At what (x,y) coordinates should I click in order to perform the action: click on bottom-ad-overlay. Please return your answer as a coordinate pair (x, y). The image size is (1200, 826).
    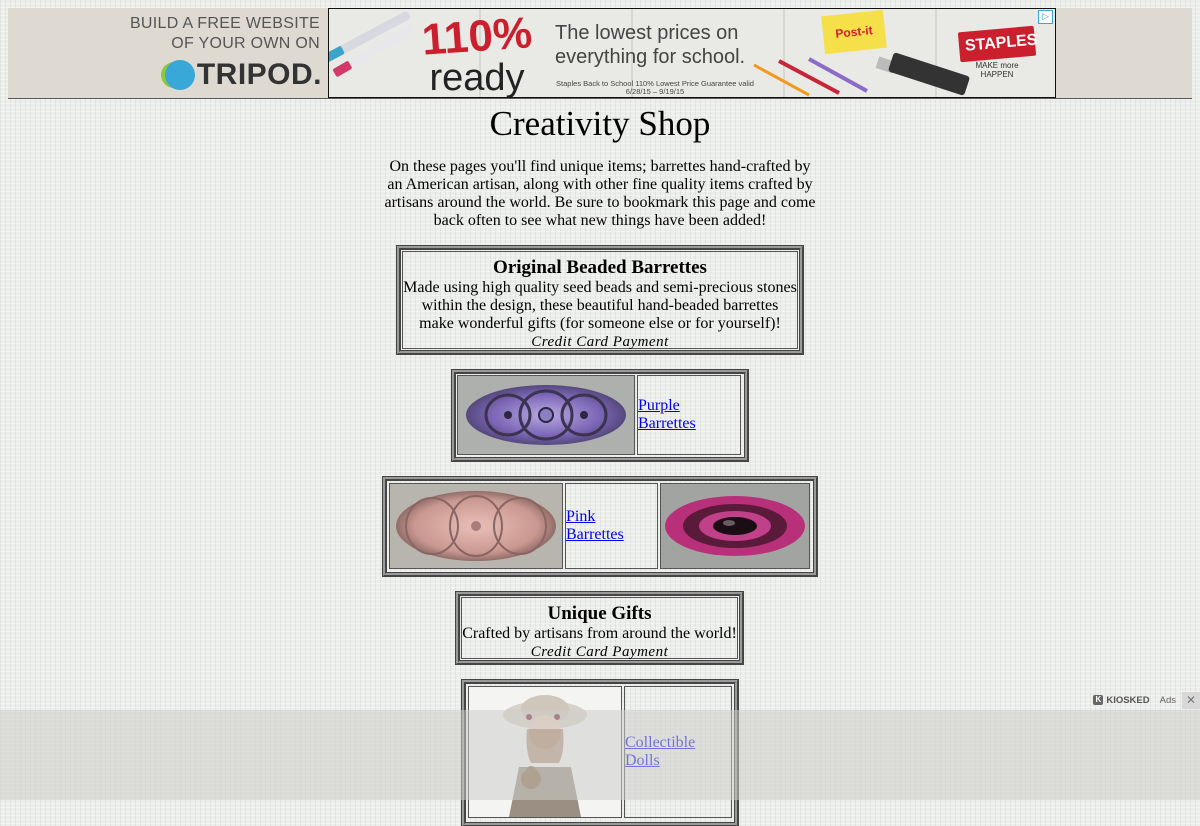
    Looking at the image, I should click on (600, 755).